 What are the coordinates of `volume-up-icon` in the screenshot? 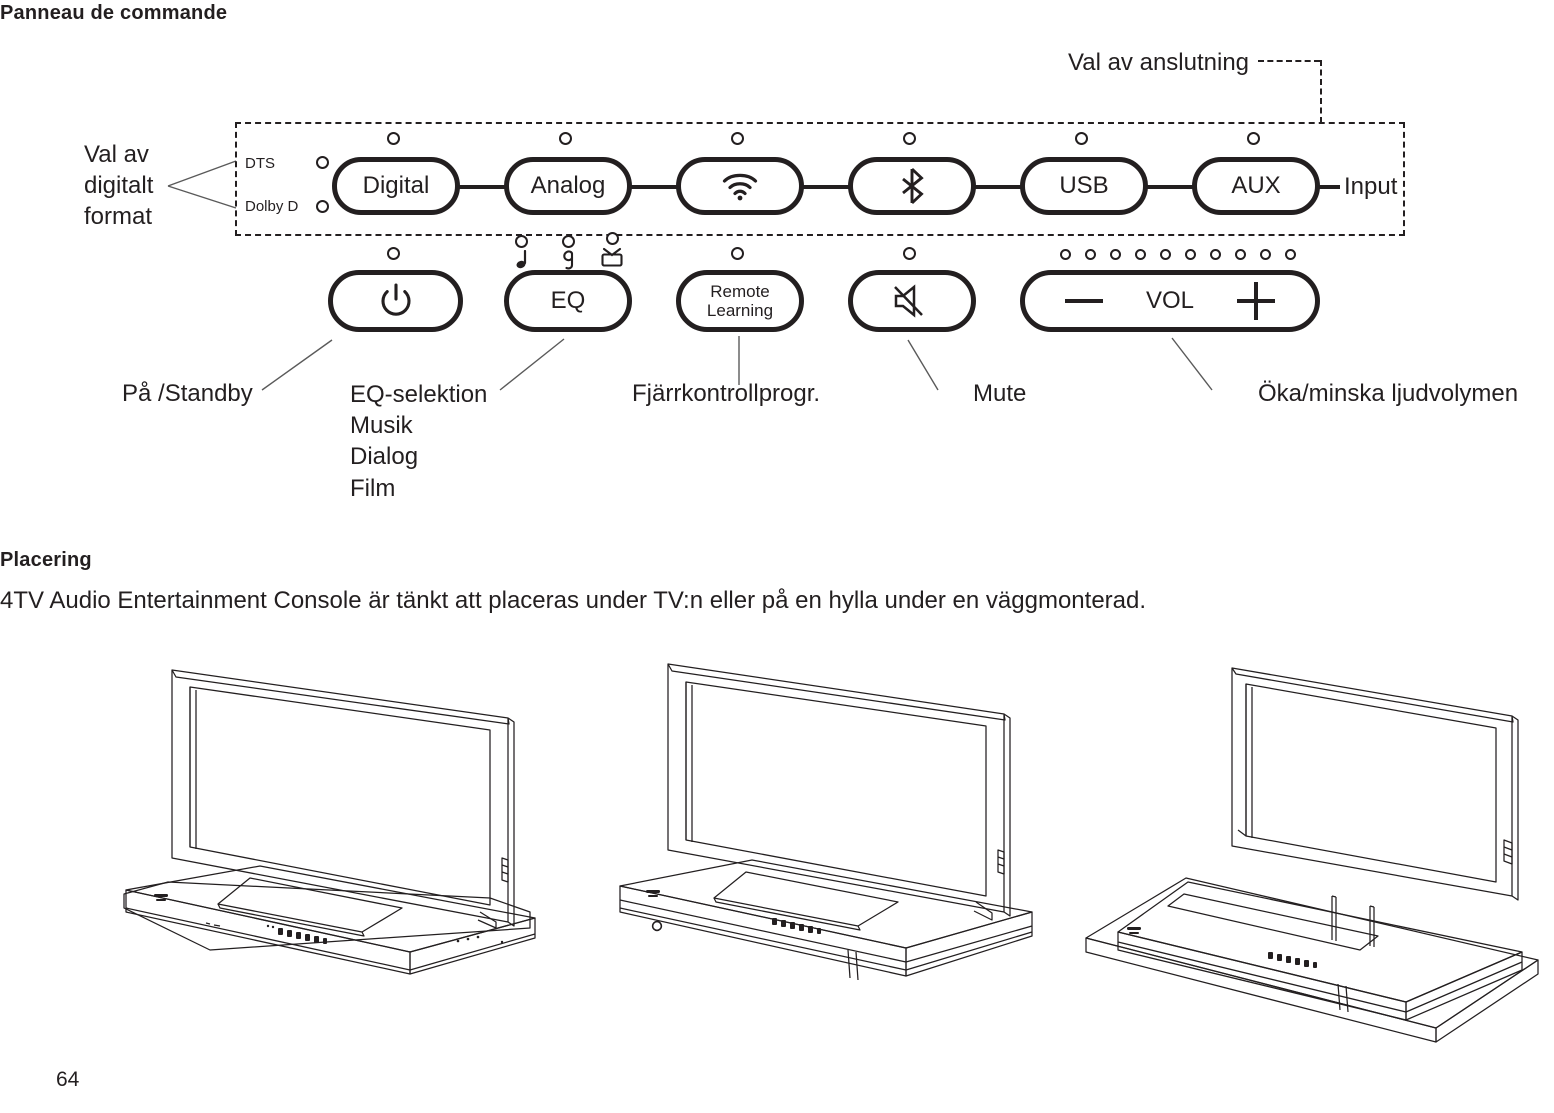 It's located at (1256, 301).